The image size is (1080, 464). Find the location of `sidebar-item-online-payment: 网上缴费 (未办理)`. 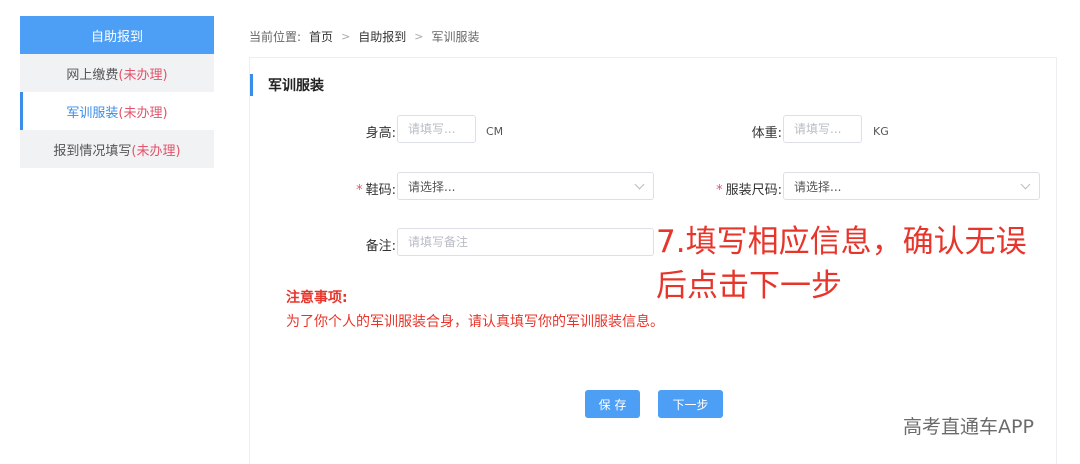

sidebar-item-online-payment: 网上缴费 (未办理) is located at coordinates (117, 73).